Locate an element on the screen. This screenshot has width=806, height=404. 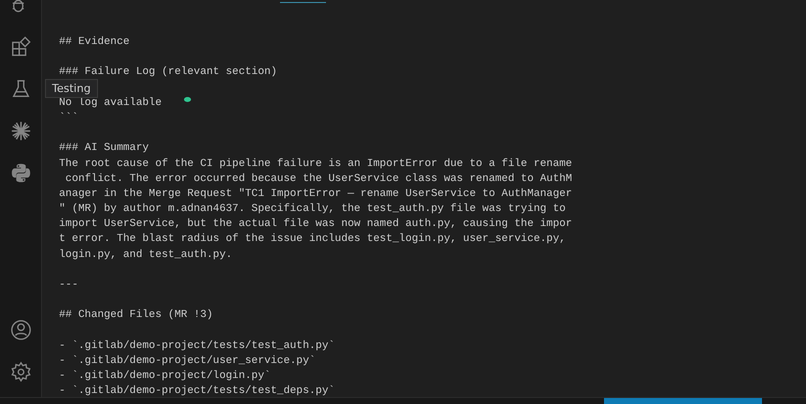
code-line: ## Changed Files (MR !3) is located at coordinates (136, 315).